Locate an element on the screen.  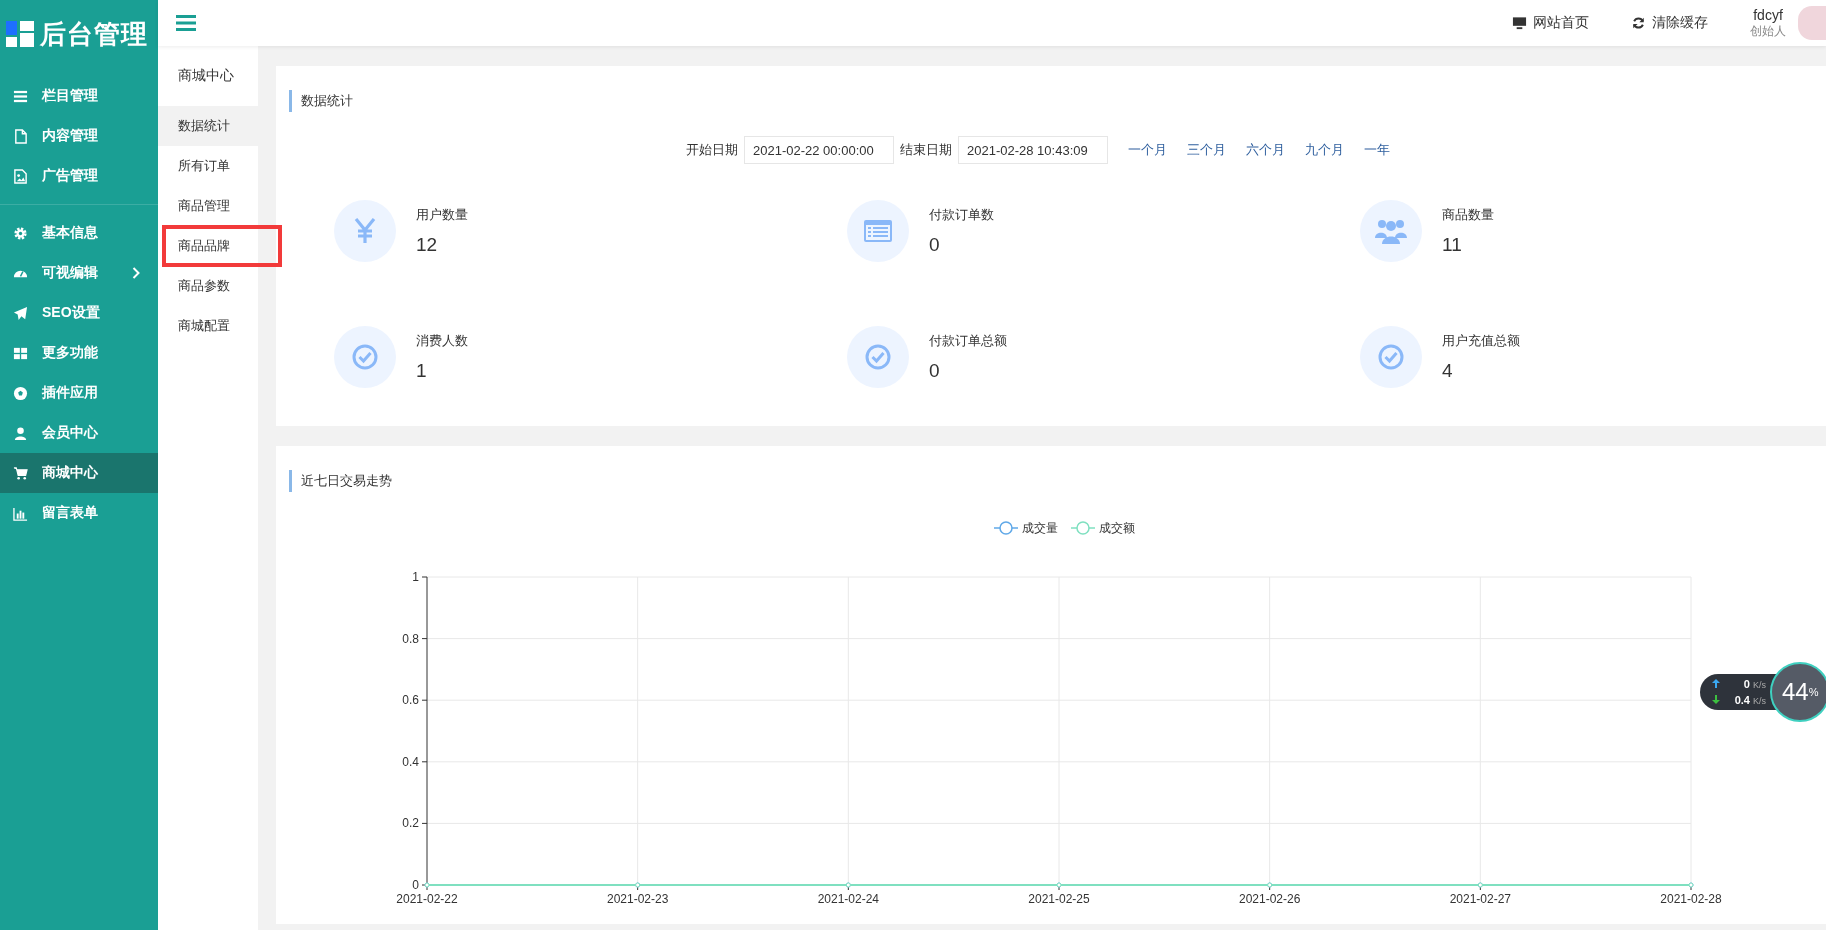
upload-unit: K/s is located at coordinates (1759, 685).